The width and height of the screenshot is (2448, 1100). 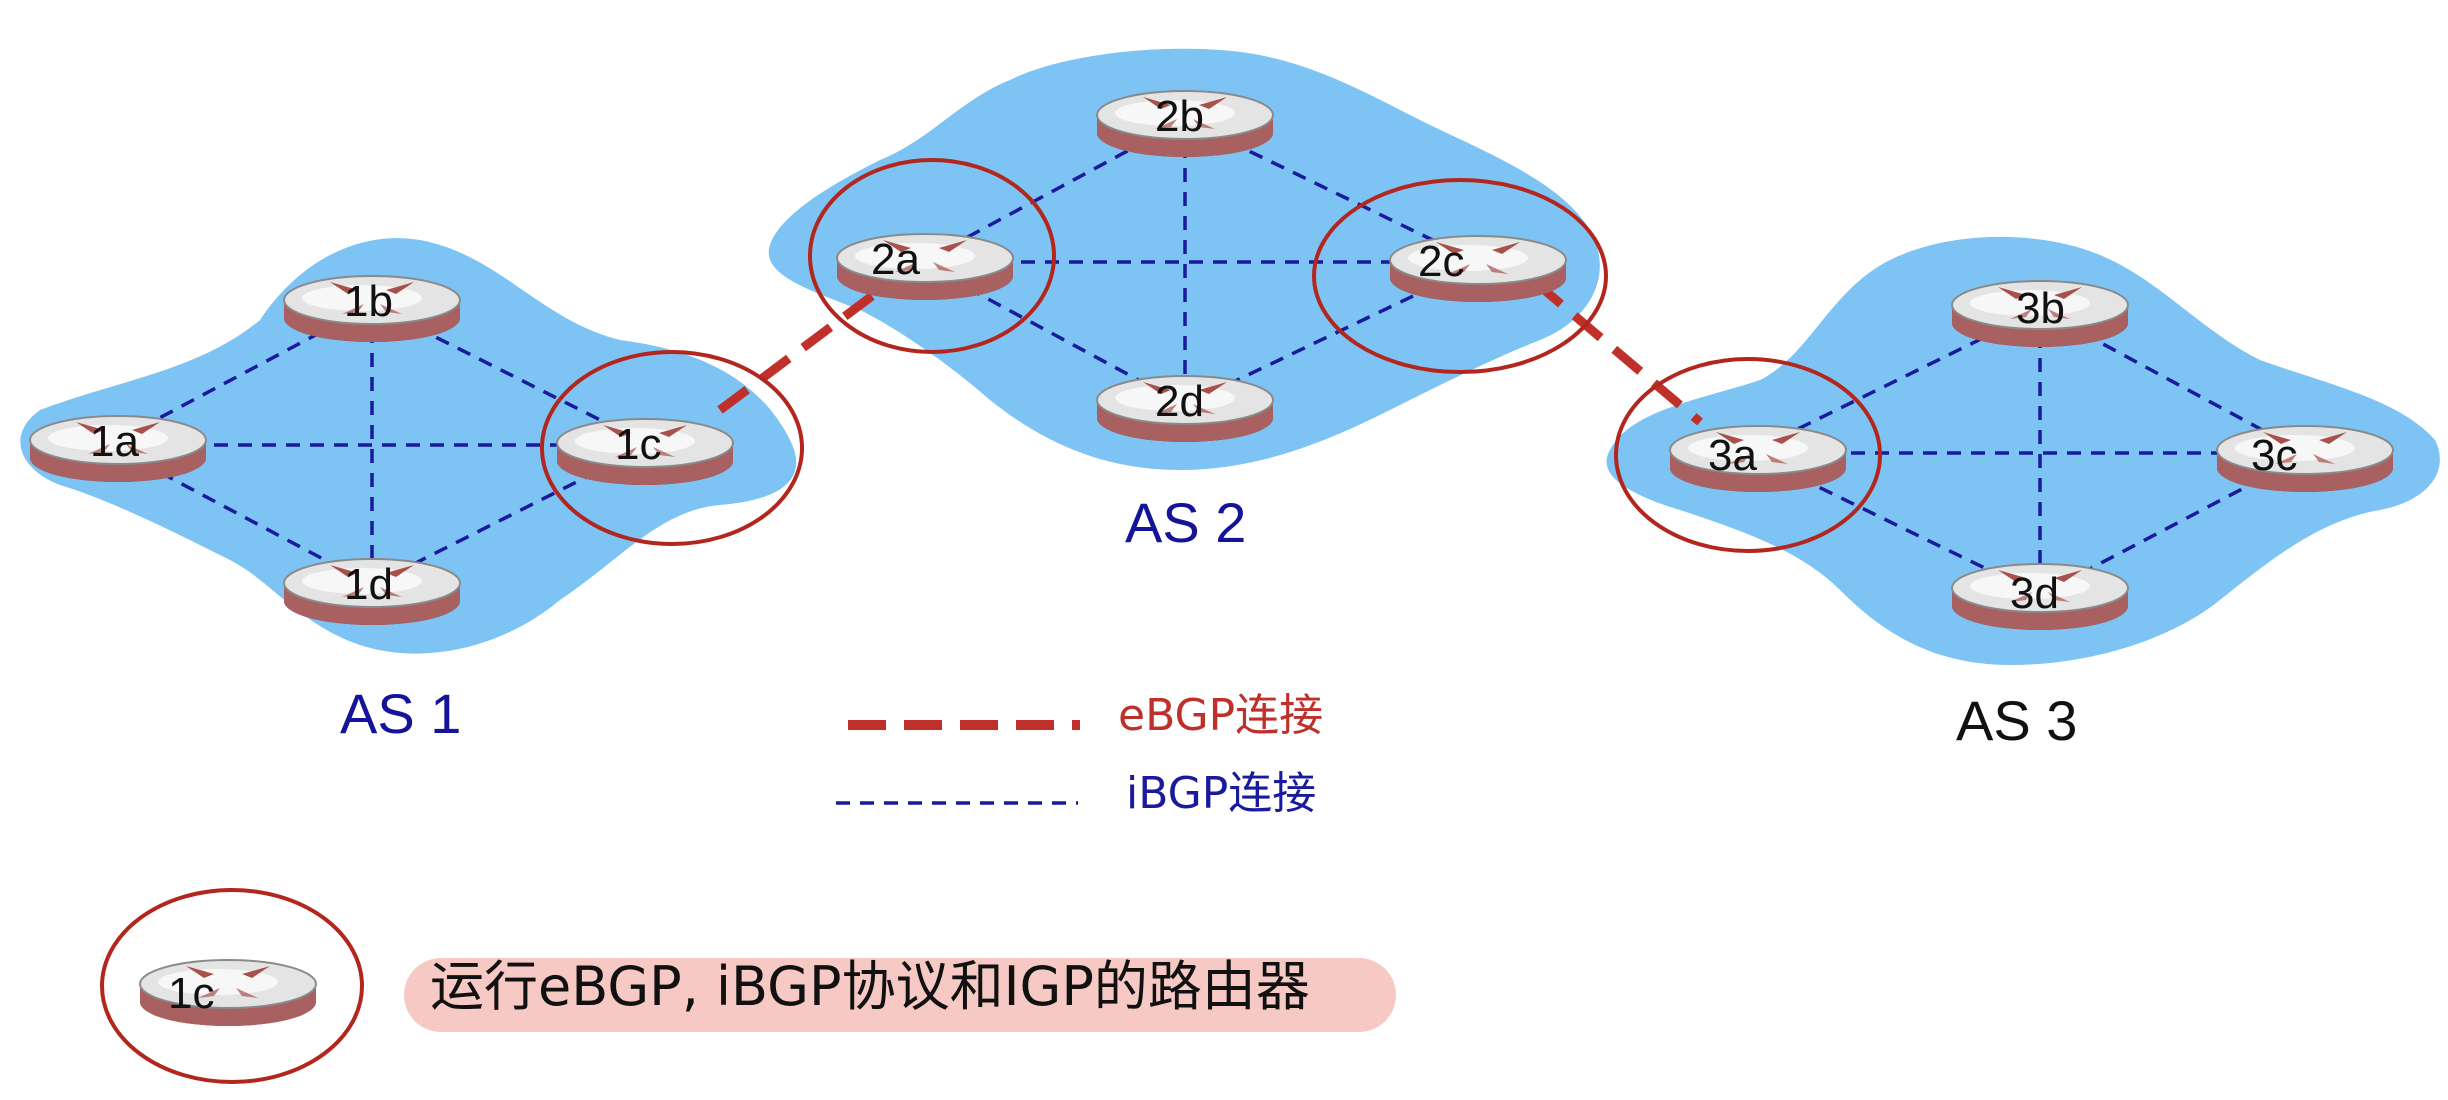 I want to click on router-3c: 3c, so click(x=2305, y=459).